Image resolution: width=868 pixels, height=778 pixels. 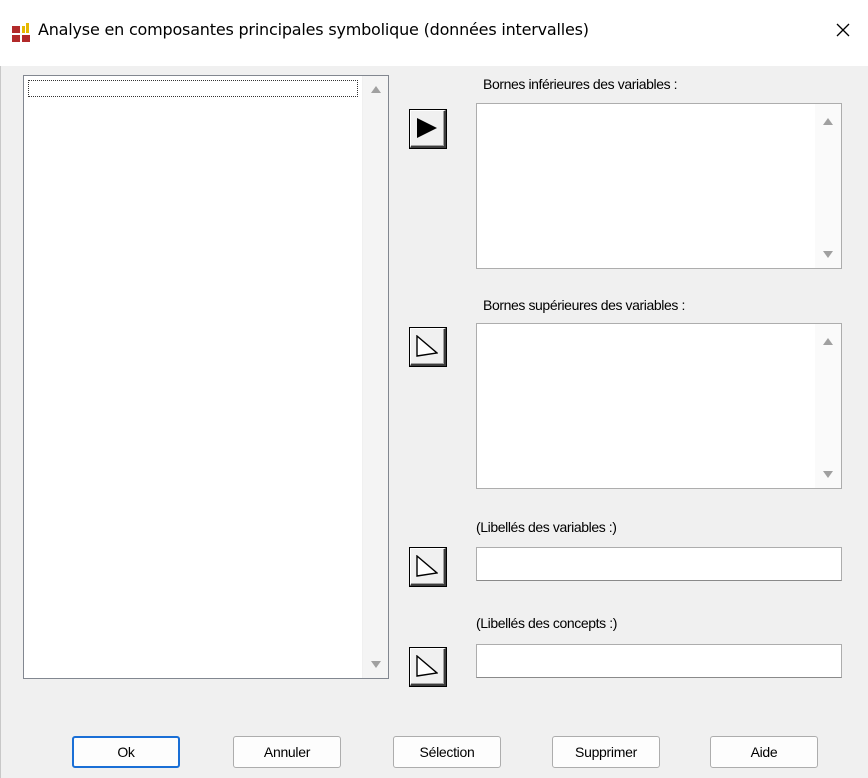 What do you see at coordinates (659, 186) in the screenshot?
I see `lower-bounds-list` at bounding box center [659, 186].